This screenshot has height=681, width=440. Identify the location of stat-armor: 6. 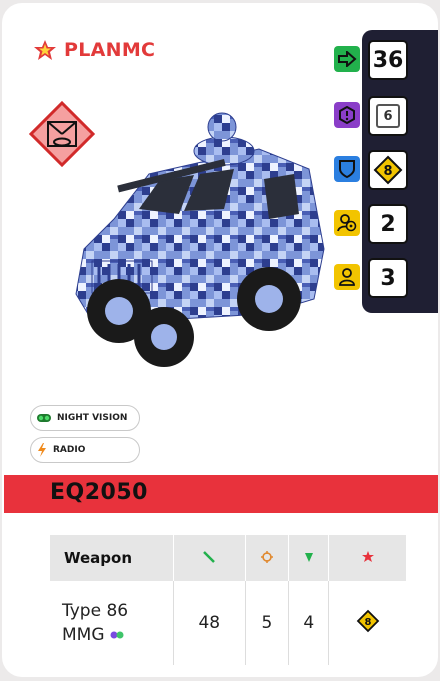
(384, 116).